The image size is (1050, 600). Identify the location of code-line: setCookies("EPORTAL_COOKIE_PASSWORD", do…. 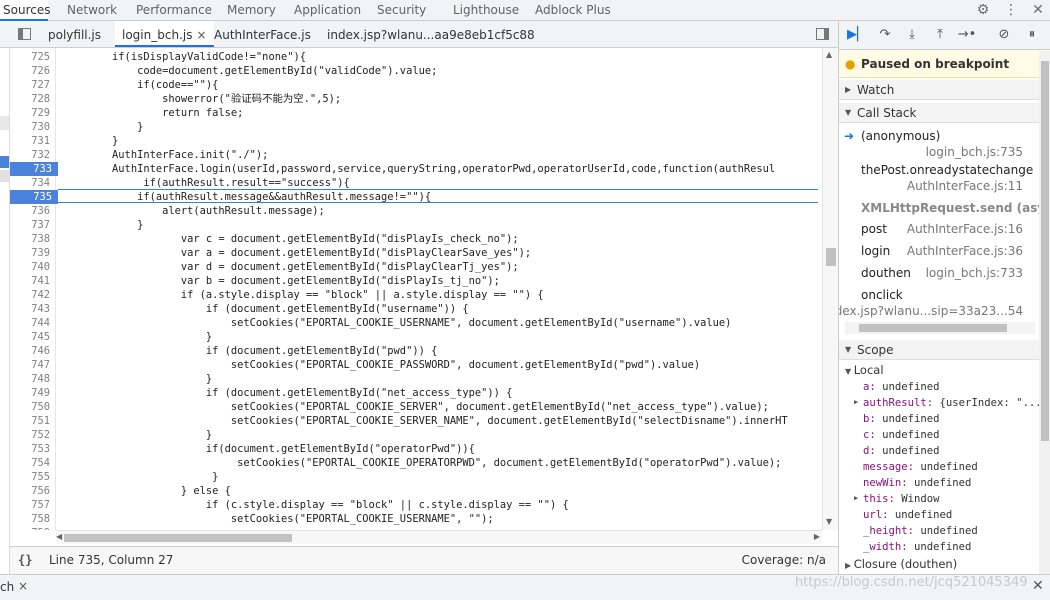
(381, 365).